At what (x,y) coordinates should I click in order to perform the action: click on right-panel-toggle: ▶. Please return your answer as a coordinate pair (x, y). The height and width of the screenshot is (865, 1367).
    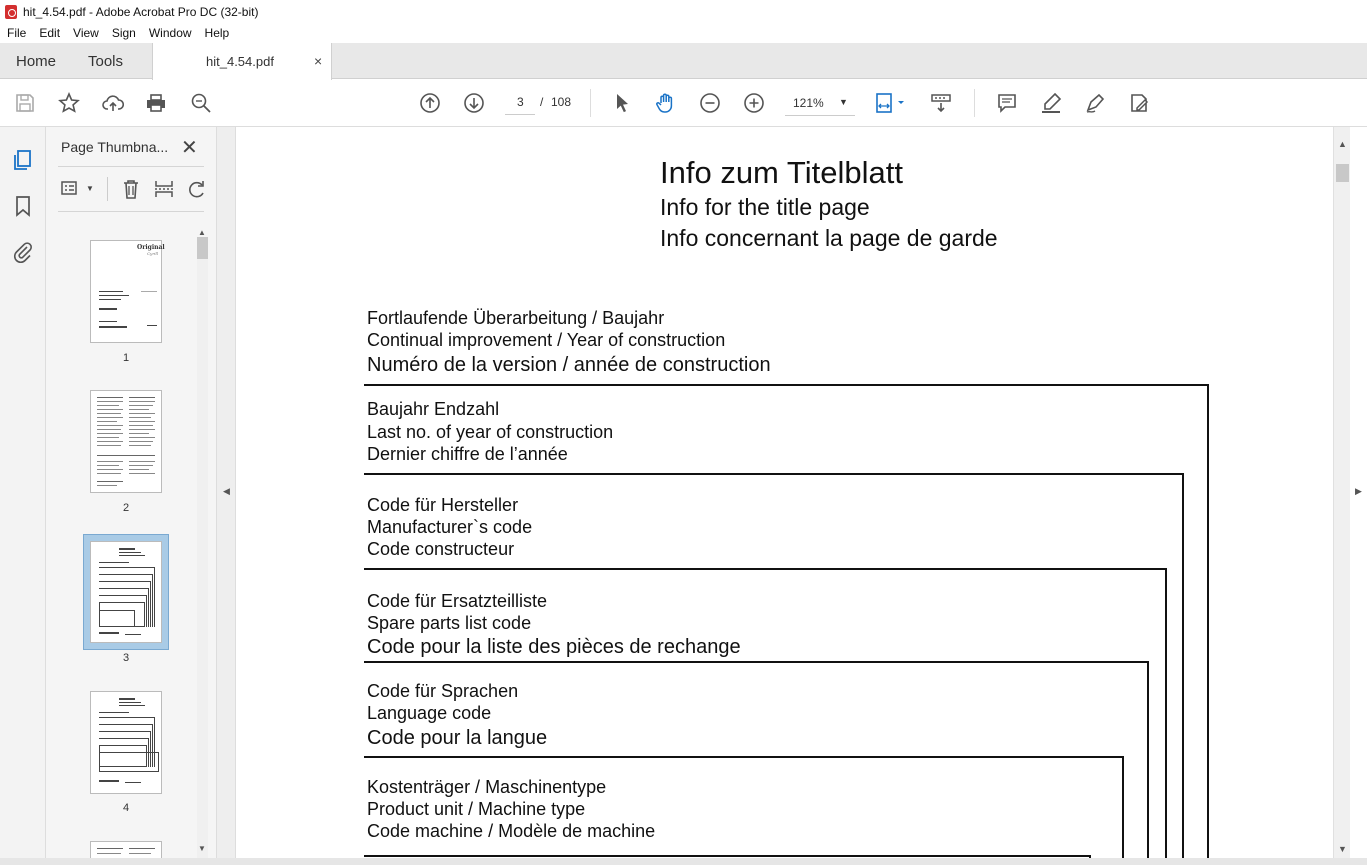
    Looking at the image, I should click on (1358, 492).